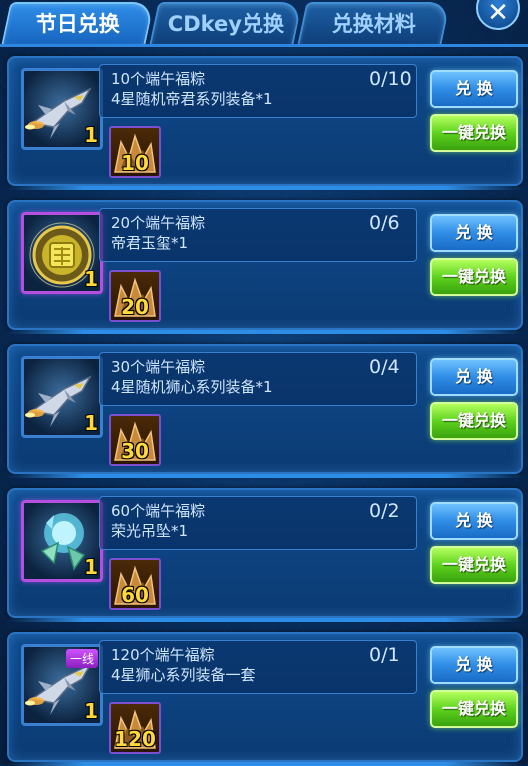 The image size is (528, 766). I want to click on cost-amount: 20, so click(135, 307).